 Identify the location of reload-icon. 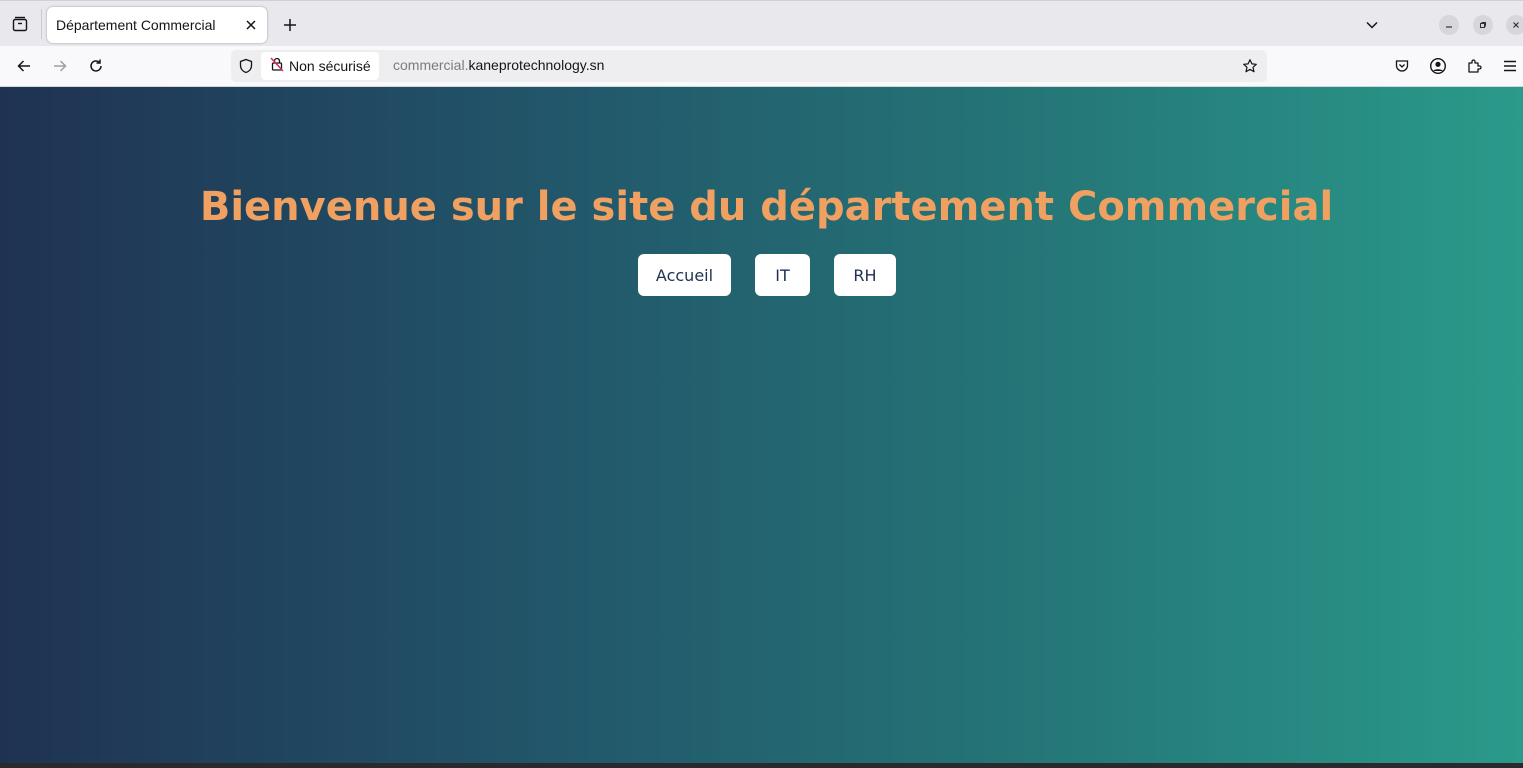
(96, 66).